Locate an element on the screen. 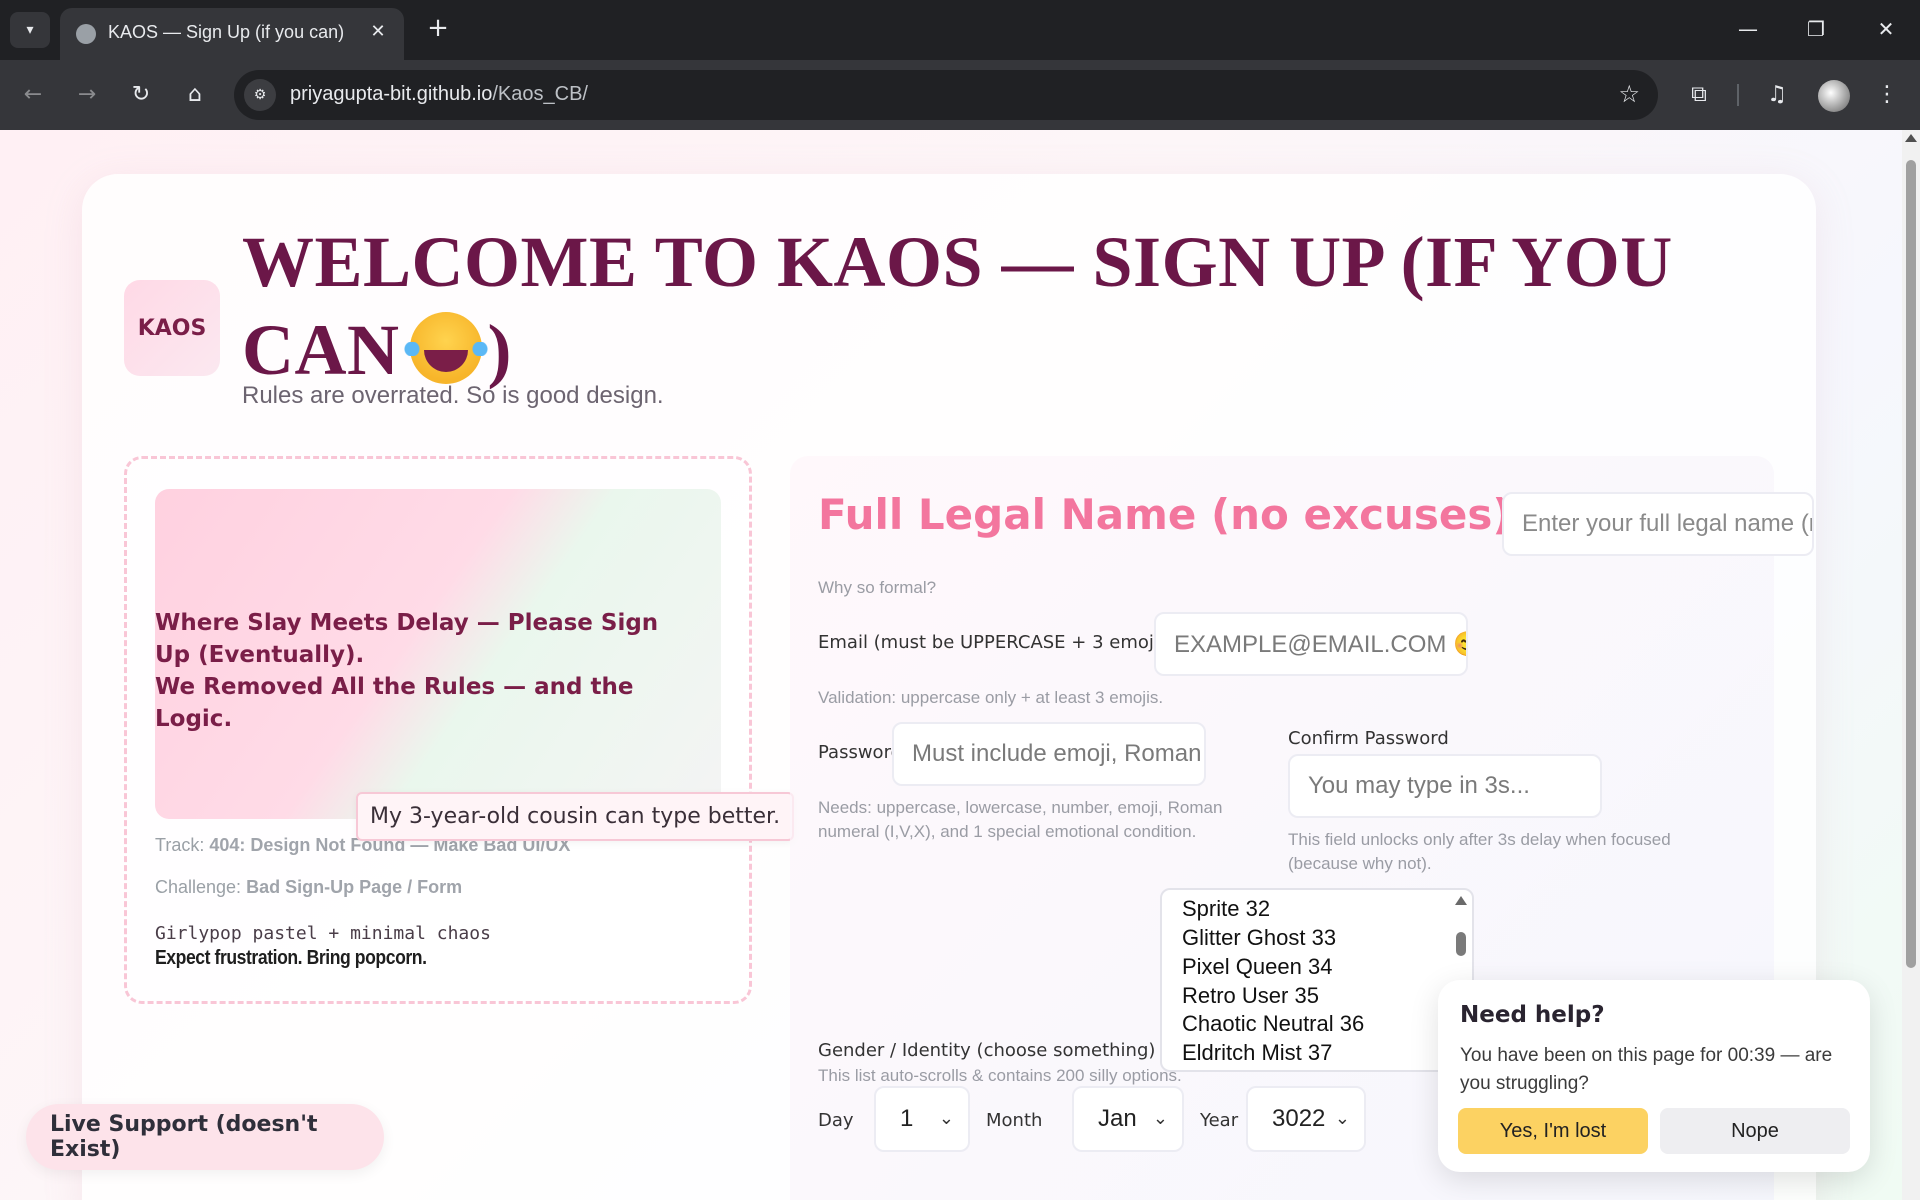 This screenshot has height=1200, width=1920. day-value: 1 is located at coordinates (907, 1118).